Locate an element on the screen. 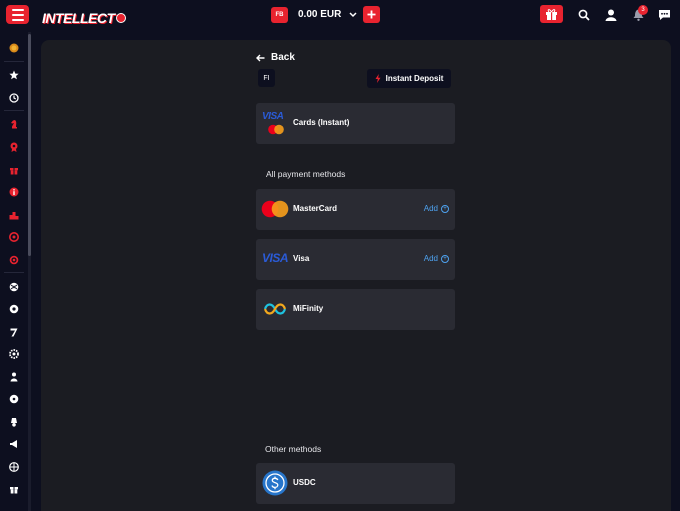 The width and height of the screenshot is (680, 511). search-icon is located at coordinates (584, 15).